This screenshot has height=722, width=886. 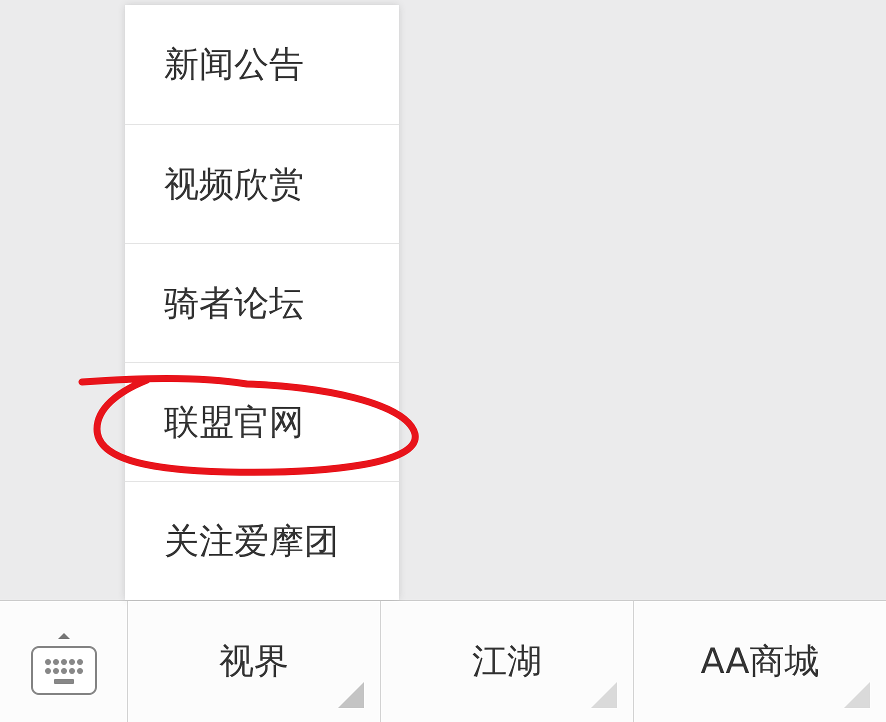 What do you see at coordinates (262, 302) in the screenshot?
I see `submenu-item: 骑者论坛` at bounding box center [262, 302].